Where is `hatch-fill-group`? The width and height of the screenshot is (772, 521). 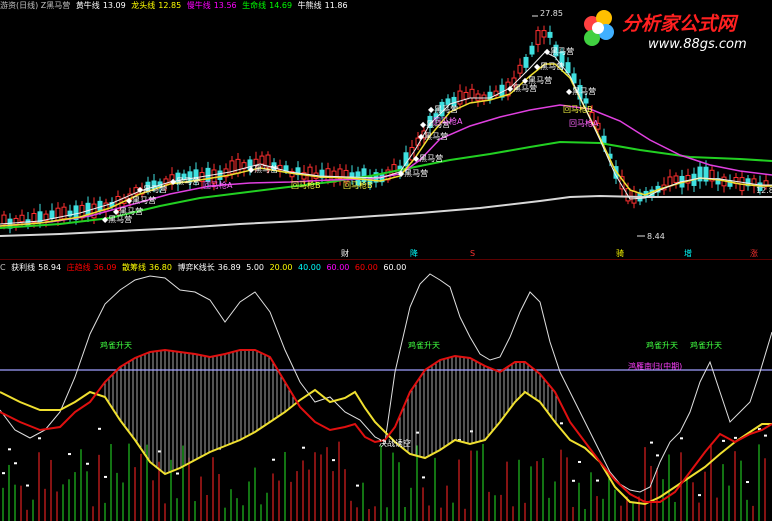 hatch-fill-group is located at coordinates (330, 412).